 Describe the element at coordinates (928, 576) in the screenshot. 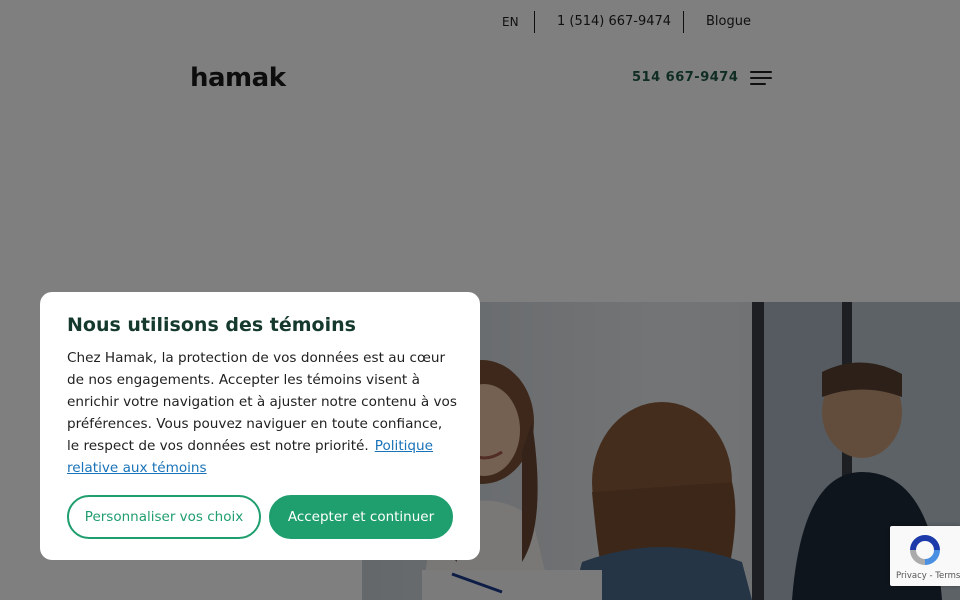

I see `recaptcha-links: Privacy - Terms` at that location.